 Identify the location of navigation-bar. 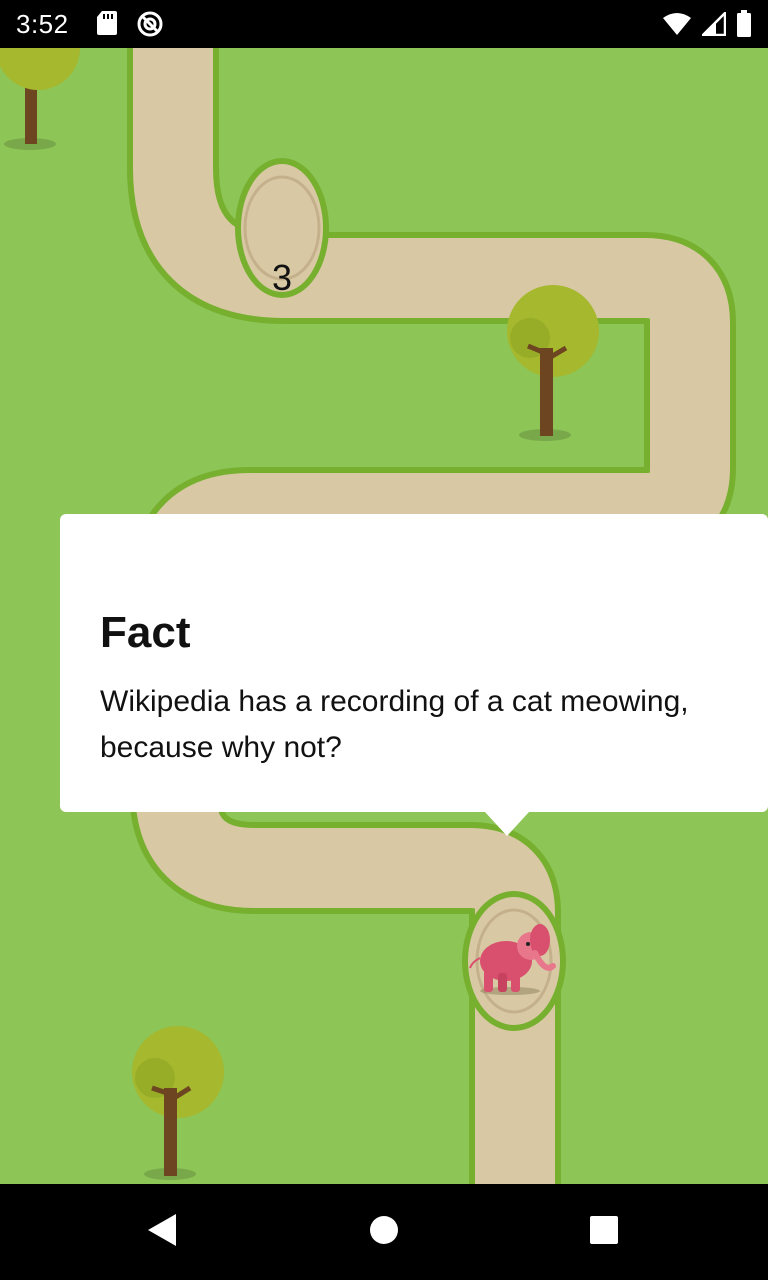
(384, 1232).